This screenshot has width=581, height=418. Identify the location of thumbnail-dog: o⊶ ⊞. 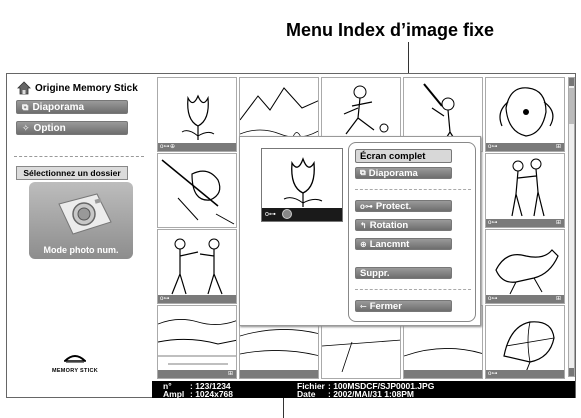
(525, 114).